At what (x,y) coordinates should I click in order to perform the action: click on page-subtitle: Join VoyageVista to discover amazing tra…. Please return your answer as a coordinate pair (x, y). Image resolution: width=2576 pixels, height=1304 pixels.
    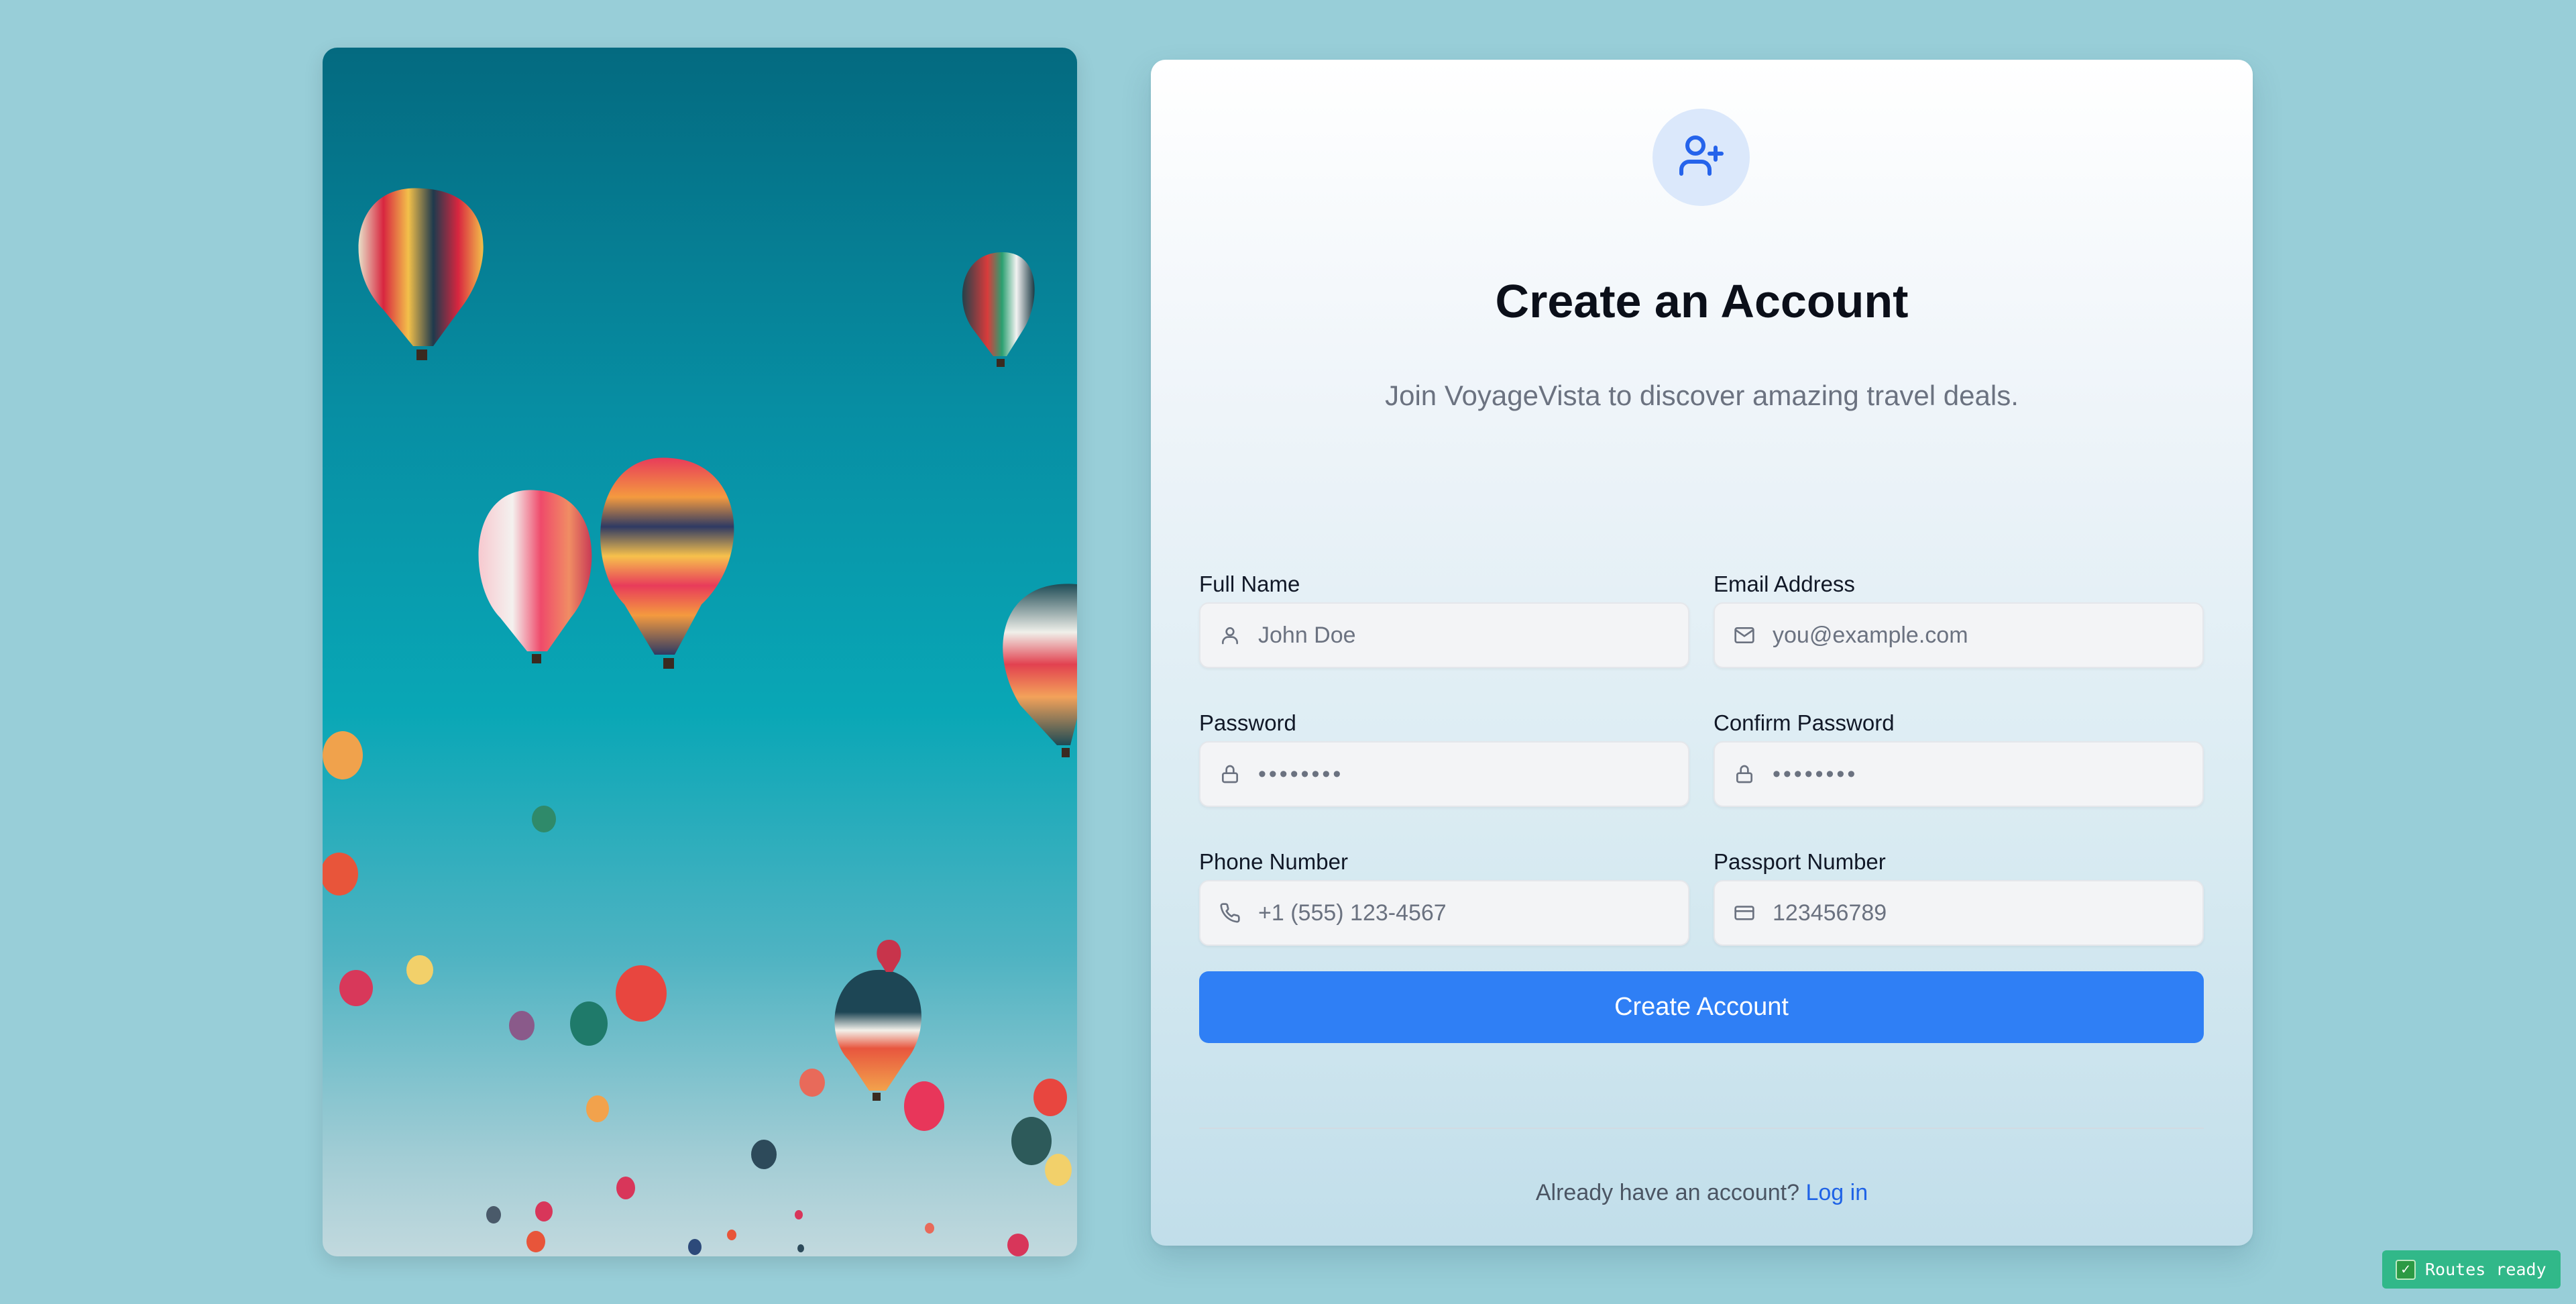
    Looking at the image, I should click on (1702, 396).